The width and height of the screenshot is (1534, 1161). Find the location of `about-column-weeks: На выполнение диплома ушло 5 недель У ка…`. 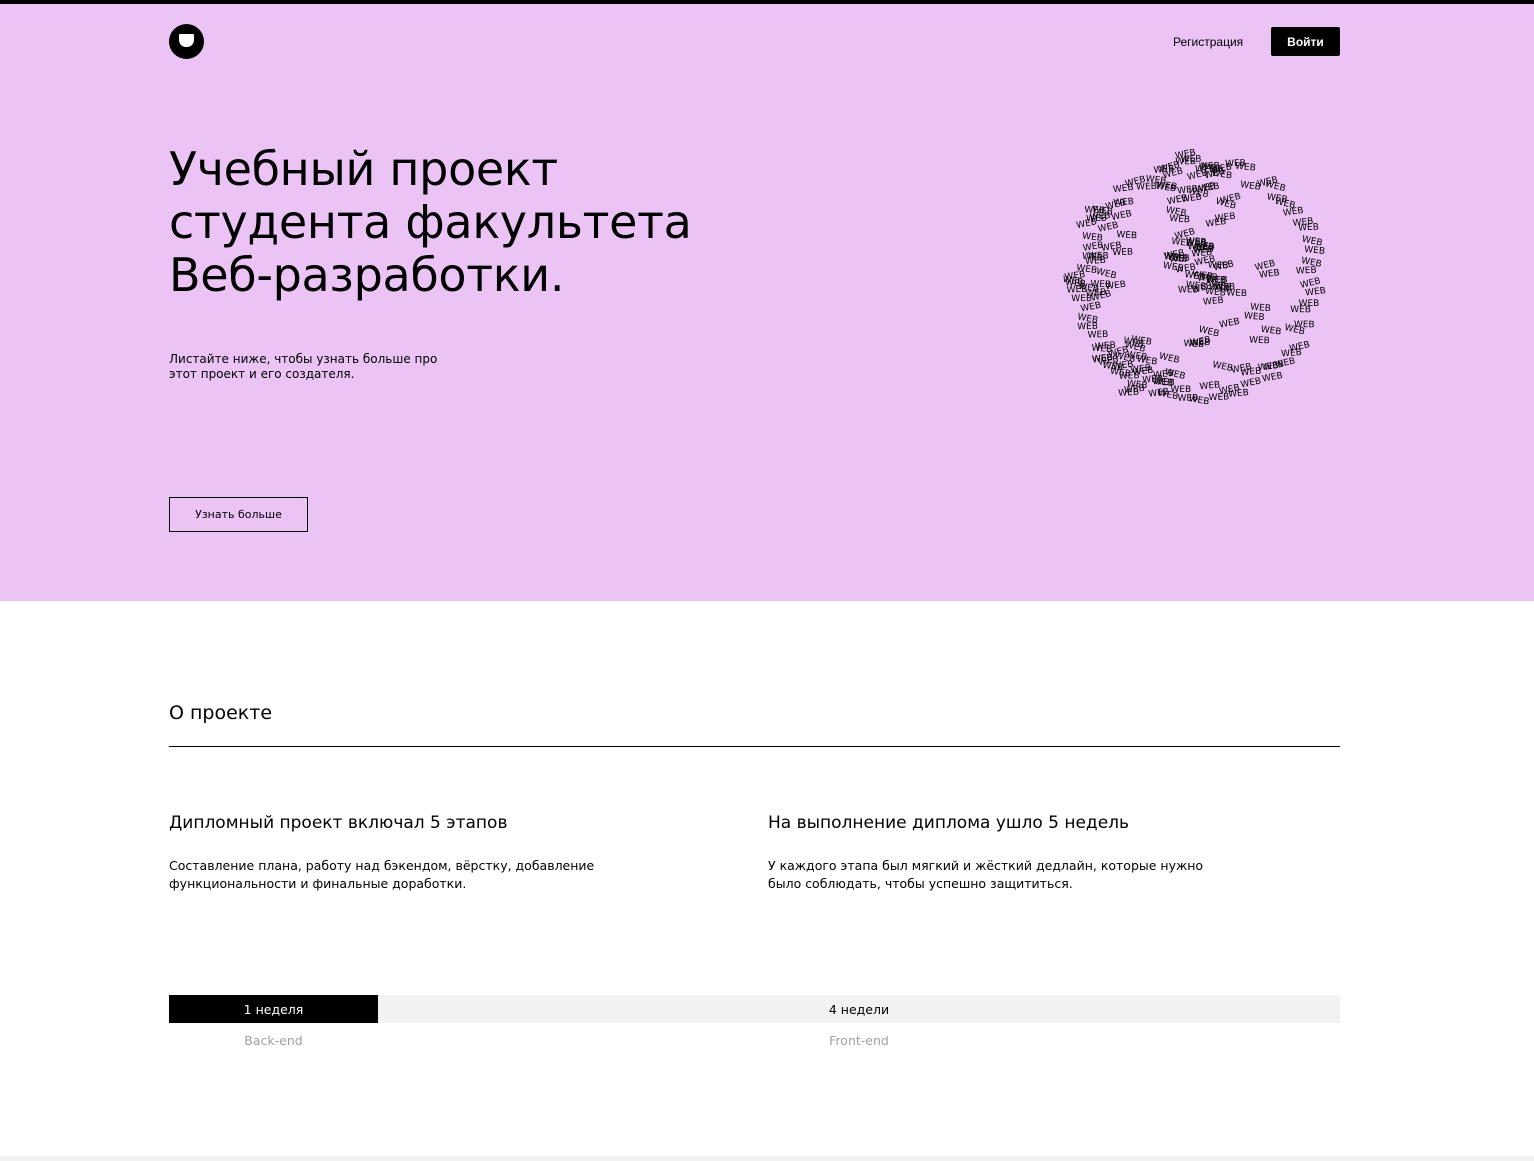

about-column-weeks: На выполнение диплома ушло 5 недель У ка… is located at coordinates (1003, 852).